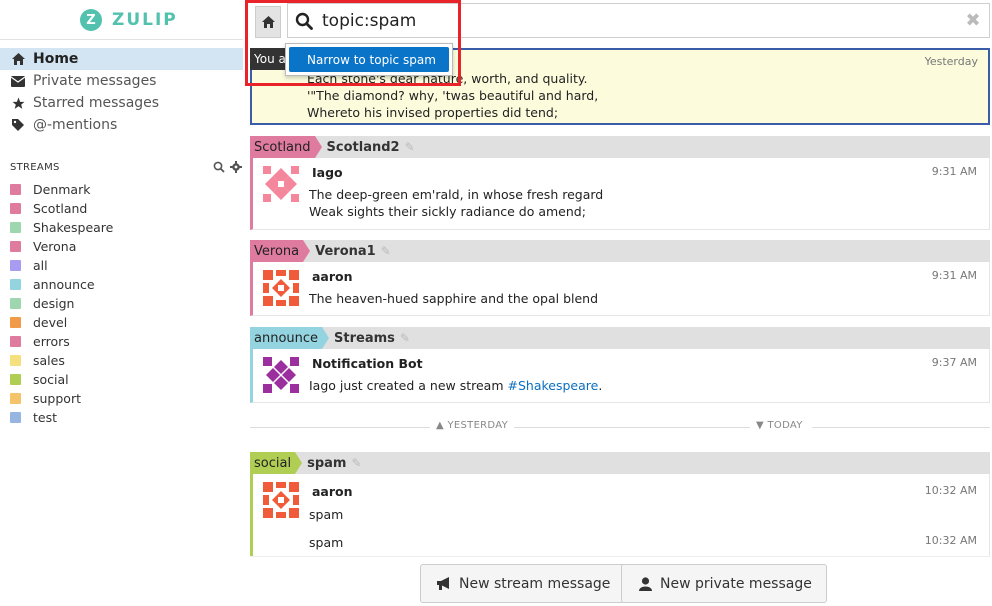 The width and height of the screenshot is (992, 606). What do you see at coordinates (364, 338) in the screenshot?
I see `topic-label: Streams` at bounding box center [364, 338].